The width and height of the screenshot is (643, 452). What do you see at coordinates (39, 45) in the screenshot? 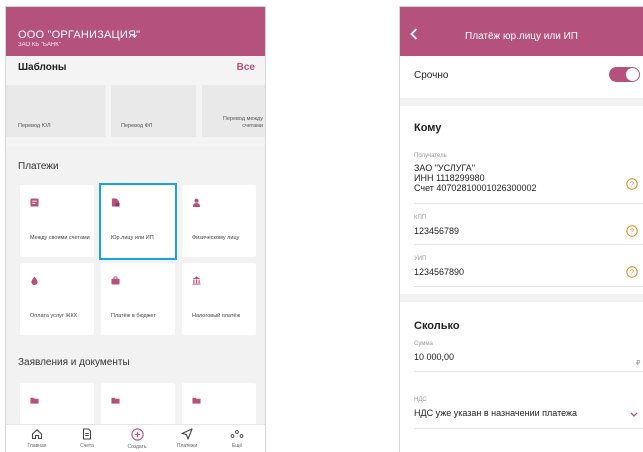
I see `bank-name: ЗАО КБ "БАНК"` at bounding box center [39, 45].